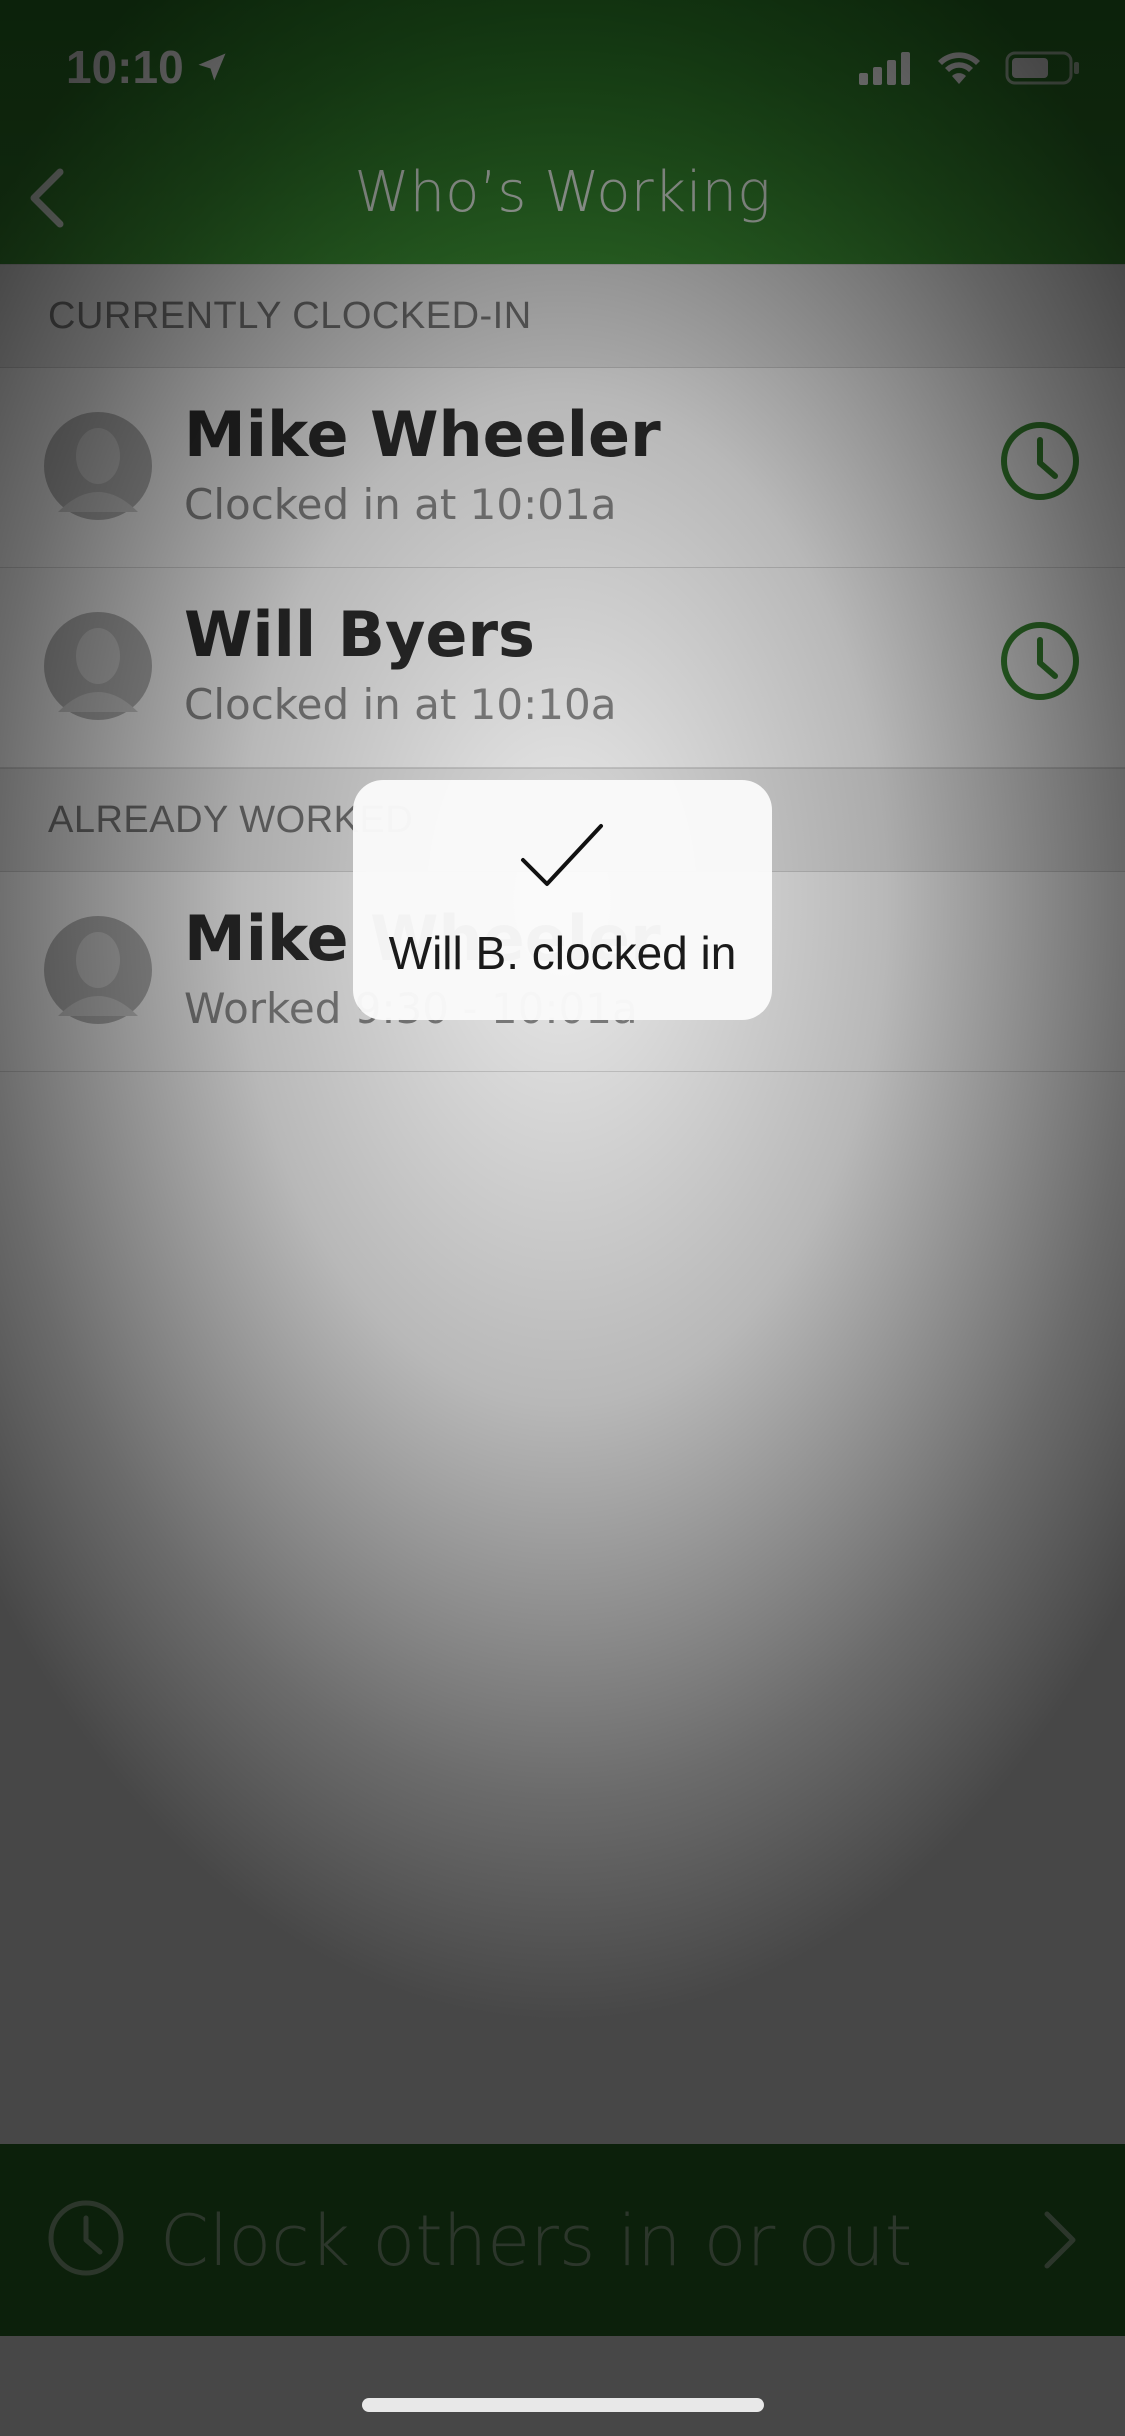 Image resolution: width=1125 pixels, height=2436 pixels. Describe the element at coordinates (562, 132) in the screenshot. I see `app-header: 10:10 Who’s Working` at that location.